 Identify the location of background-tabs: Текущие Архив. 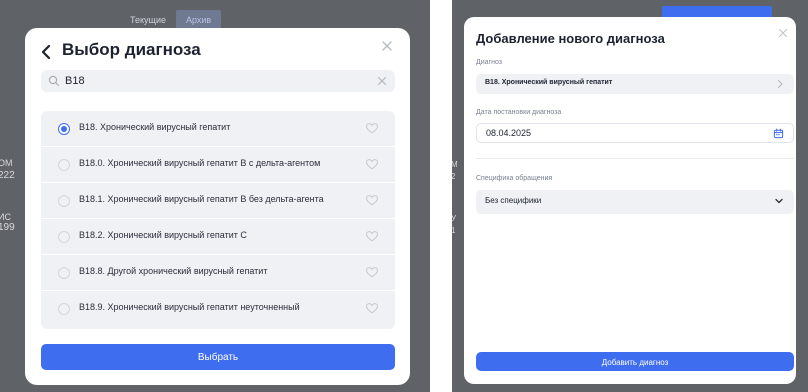
(171, 20).